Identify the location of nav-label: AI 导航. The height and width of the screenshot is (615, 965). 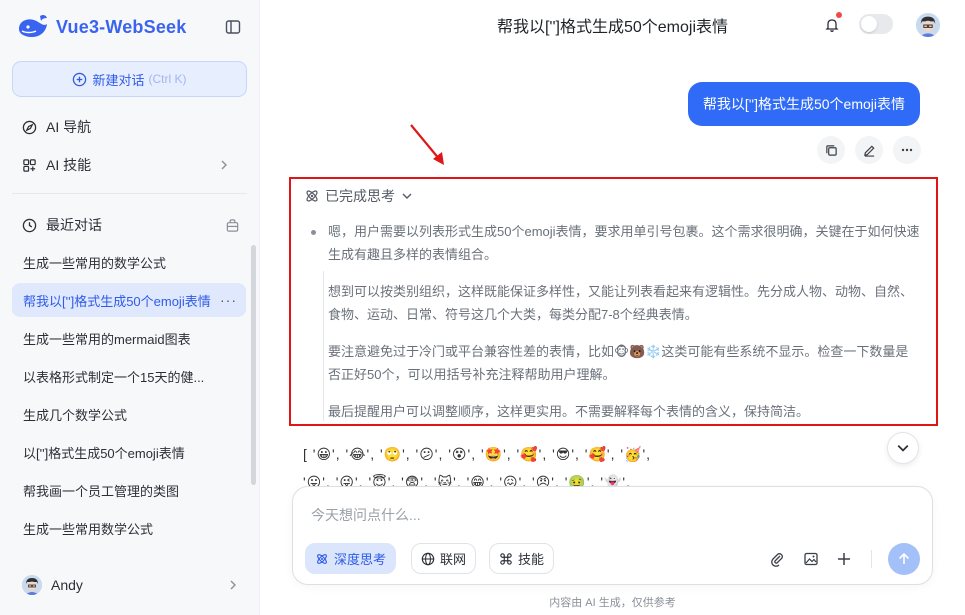
(69, 127).